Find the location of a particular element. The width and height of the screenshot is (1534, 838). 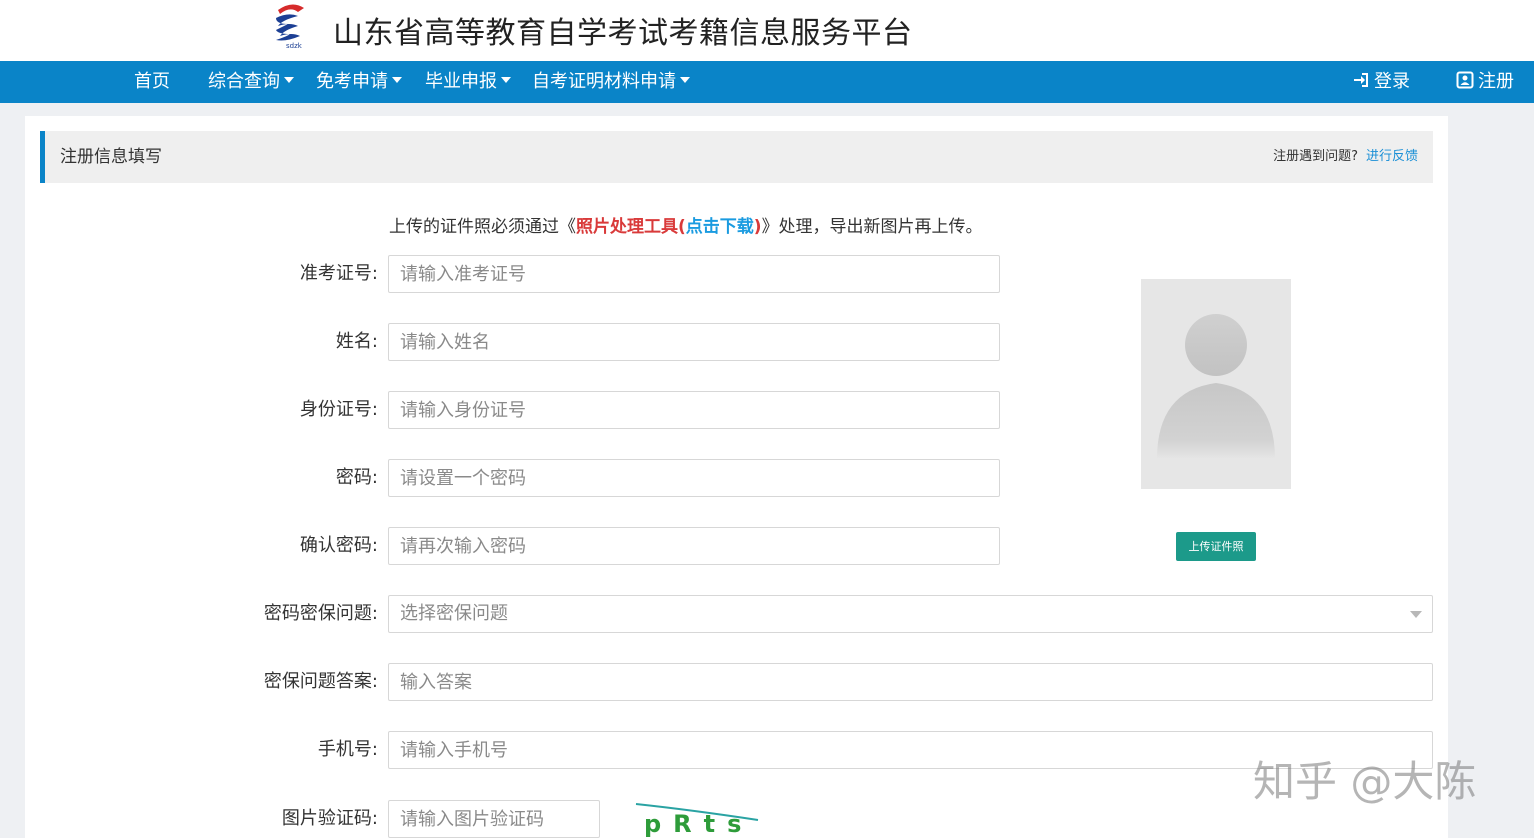

section-header: 注册信息填写 注册遇到问题? 进行反馈 is located at coordinates (736, 157).